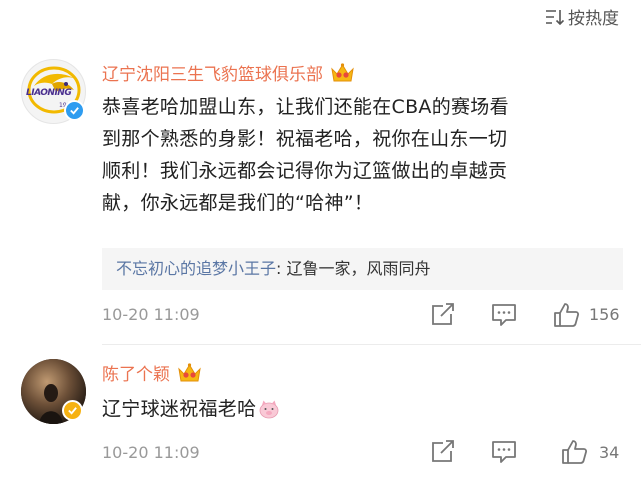 This screenshot has height=481, width=641. I want to click on sort-by-hot-button: 按热度, so click(582, 16).